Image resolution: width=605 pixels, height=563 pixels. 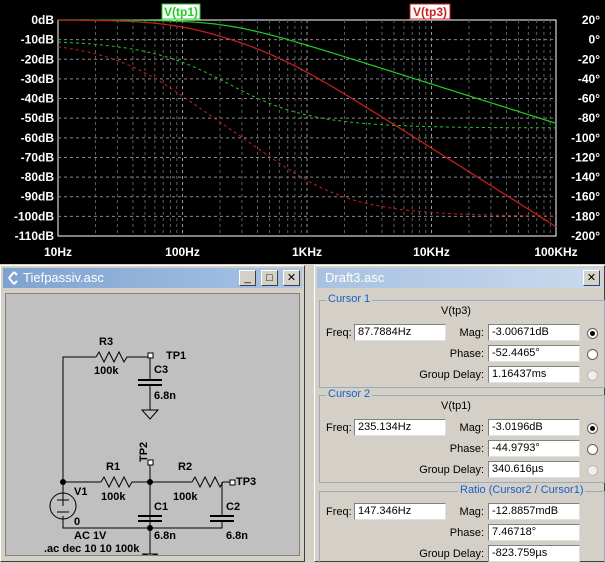 I want to click on phase-tick-label: -40°, so click(x=589, y=79).